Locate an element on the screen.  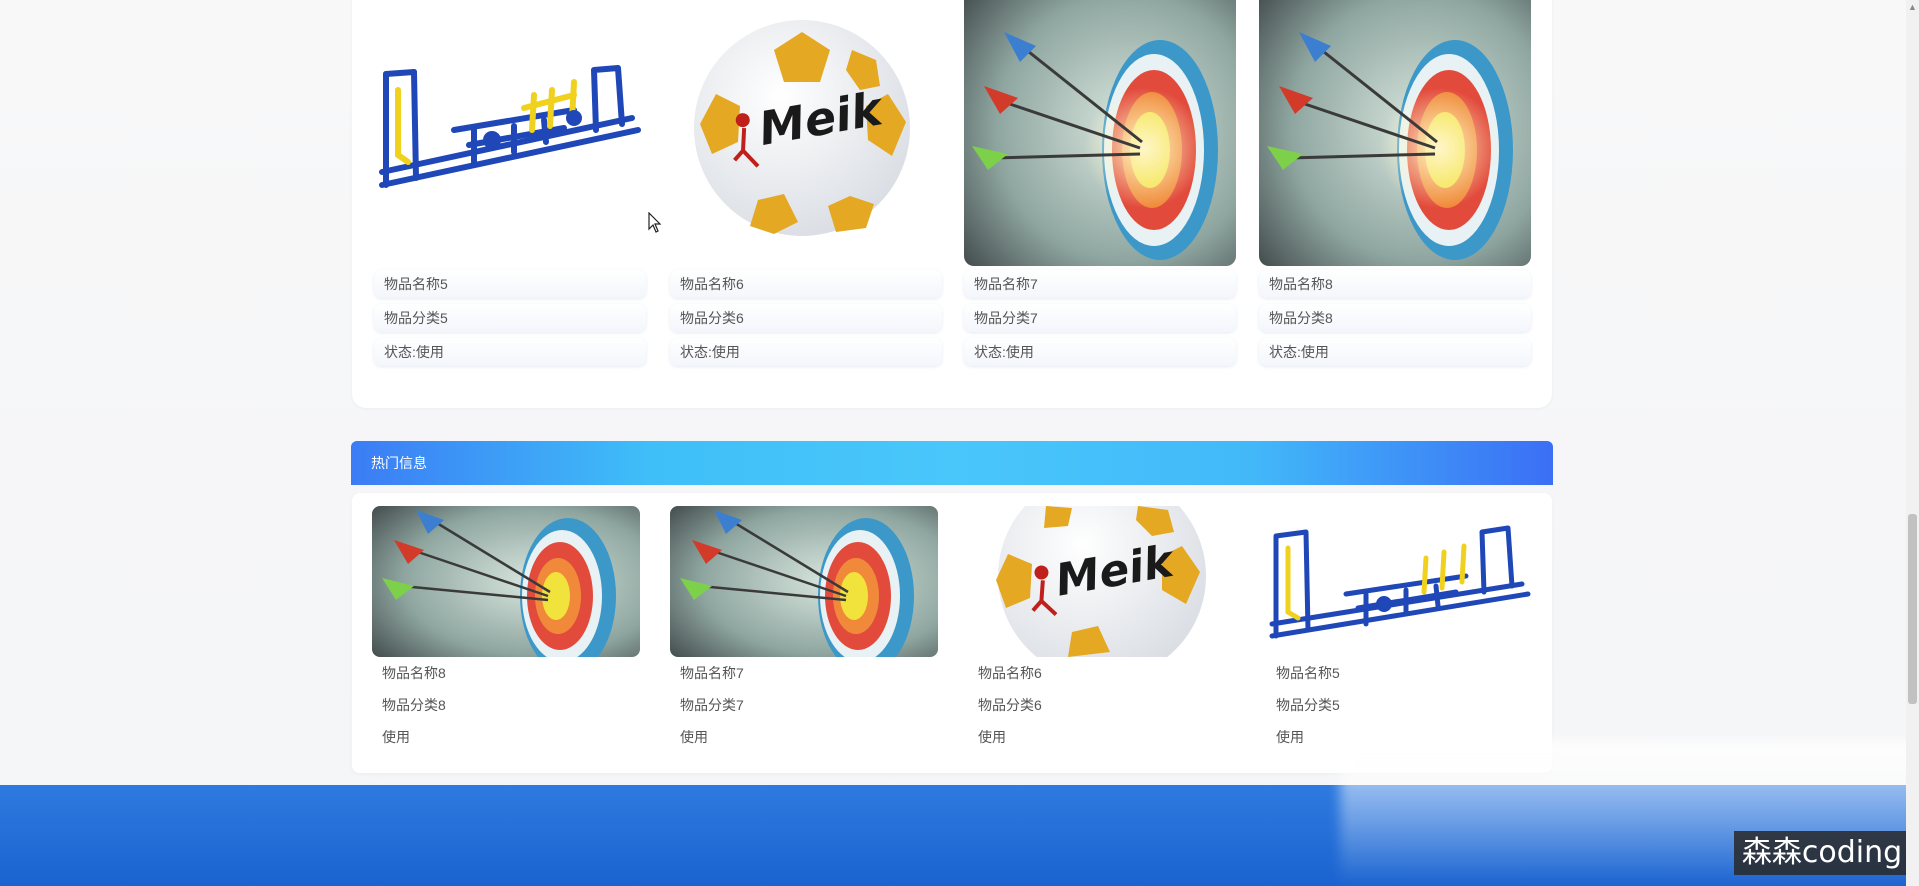
product-name: 物品名称8 is located at coordinates (1395, 284).